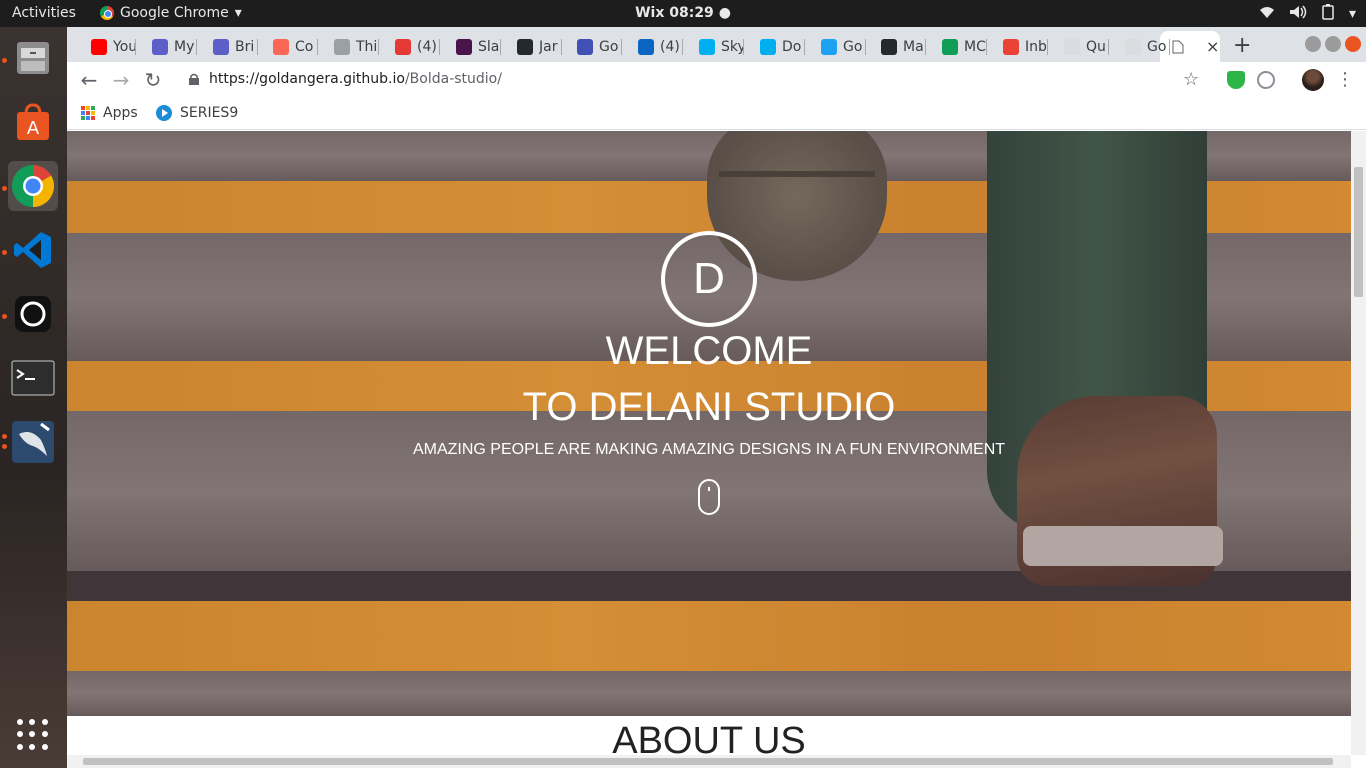  I want to click on menu-kebab-icon: ⋮, so click(1345, 80).